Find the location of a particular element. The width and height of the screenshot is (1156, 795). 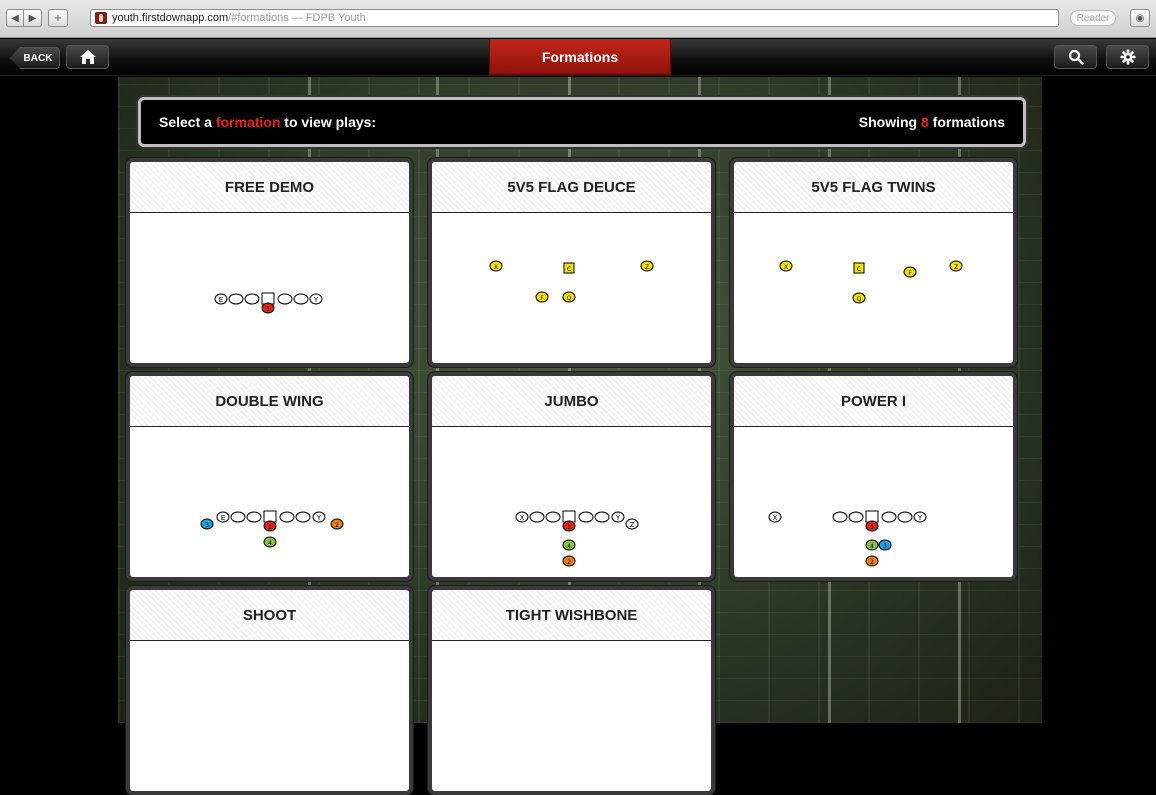

url-path-title: /#formations — FDPB Youth is located at coordinates (297, 18).